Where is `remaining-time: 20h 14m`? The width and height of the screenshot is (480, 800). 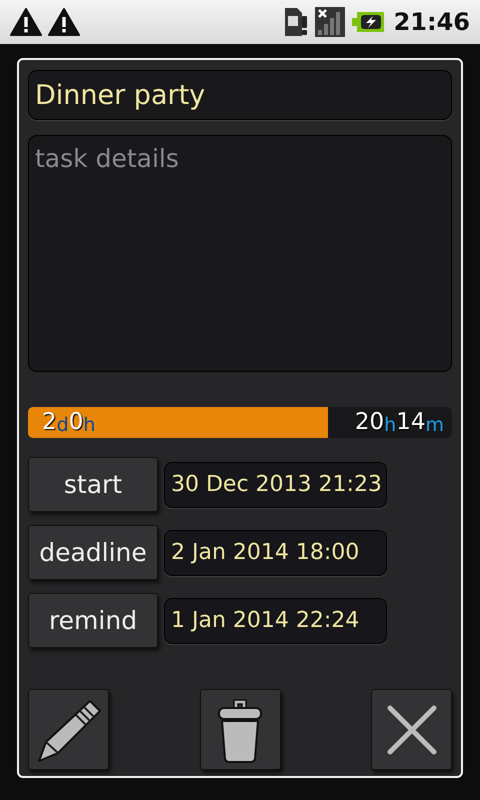
remaining-time: 20h 14m is located at coordinates (399, 423).